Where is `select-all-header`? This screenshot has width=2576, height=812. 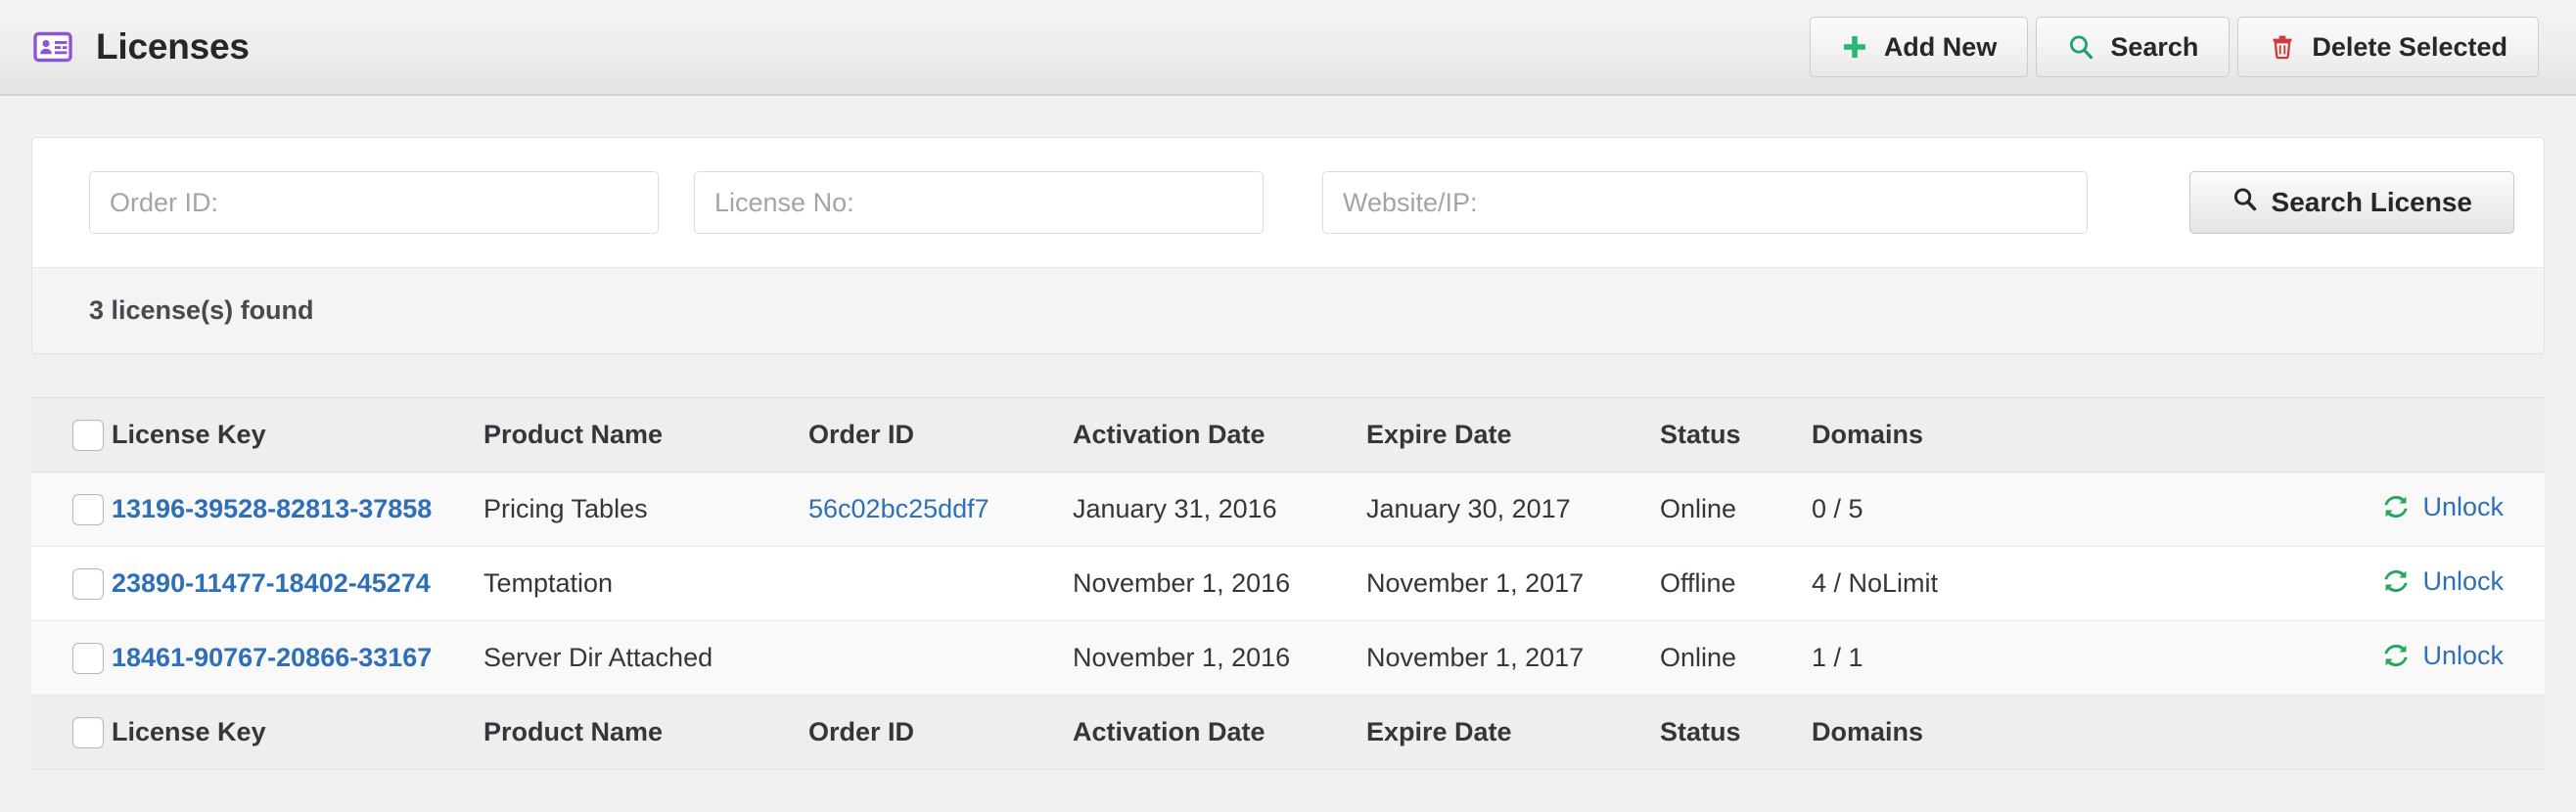
select-all-header is located at coordinates (72, 435).